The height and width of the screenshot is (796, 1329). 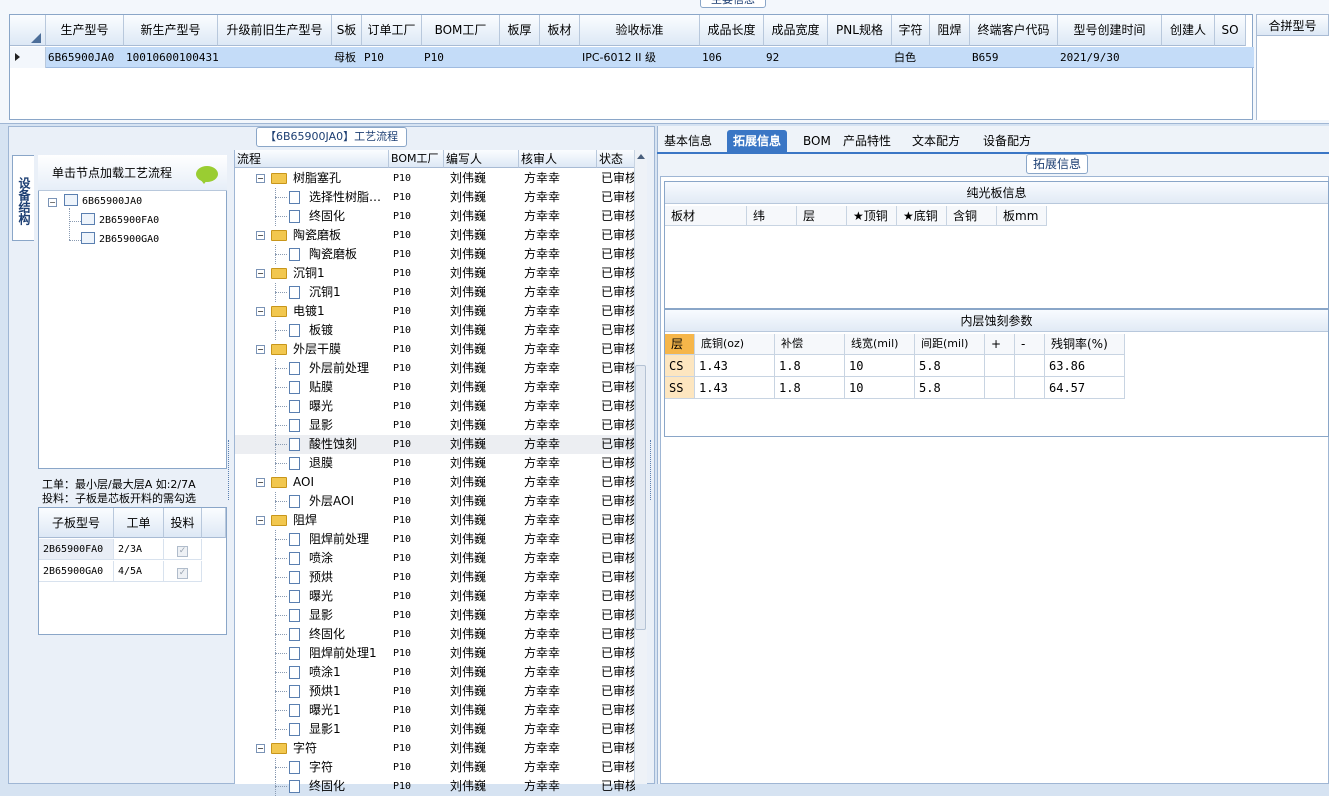 What do you see at coordinates (688, 141) in the screenshot?
I see `tab-basic-info: 基本信息` at bounding box center [688, 141].